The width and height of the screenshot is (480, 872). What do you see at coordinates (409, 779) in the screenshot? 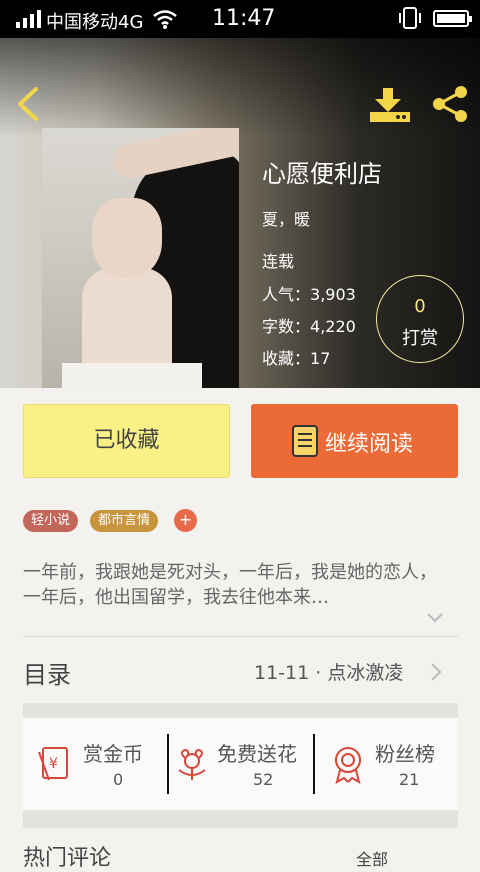
I see `fan-ranking-value: 21` at bounding box center [409, 779].